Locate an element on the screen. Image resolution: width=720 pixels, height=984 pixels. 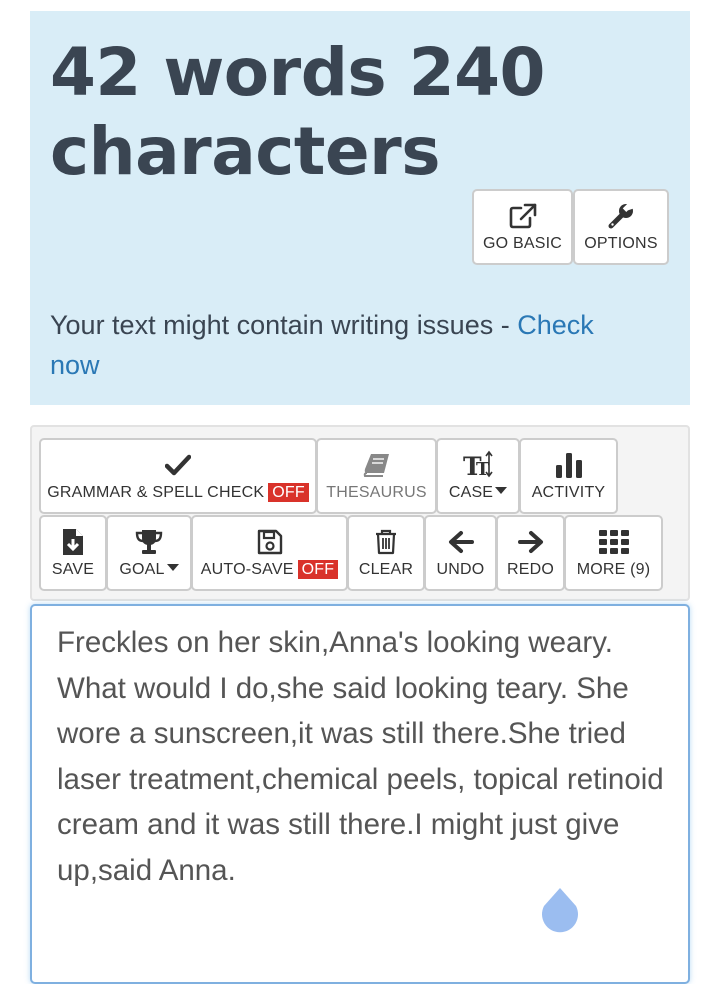
undo-label: UNDO is located at coordinates (460, 569).